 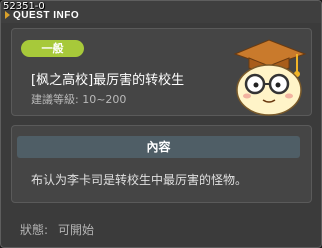 I want to click on category-badge: 一般, so click(x=52, y=48).